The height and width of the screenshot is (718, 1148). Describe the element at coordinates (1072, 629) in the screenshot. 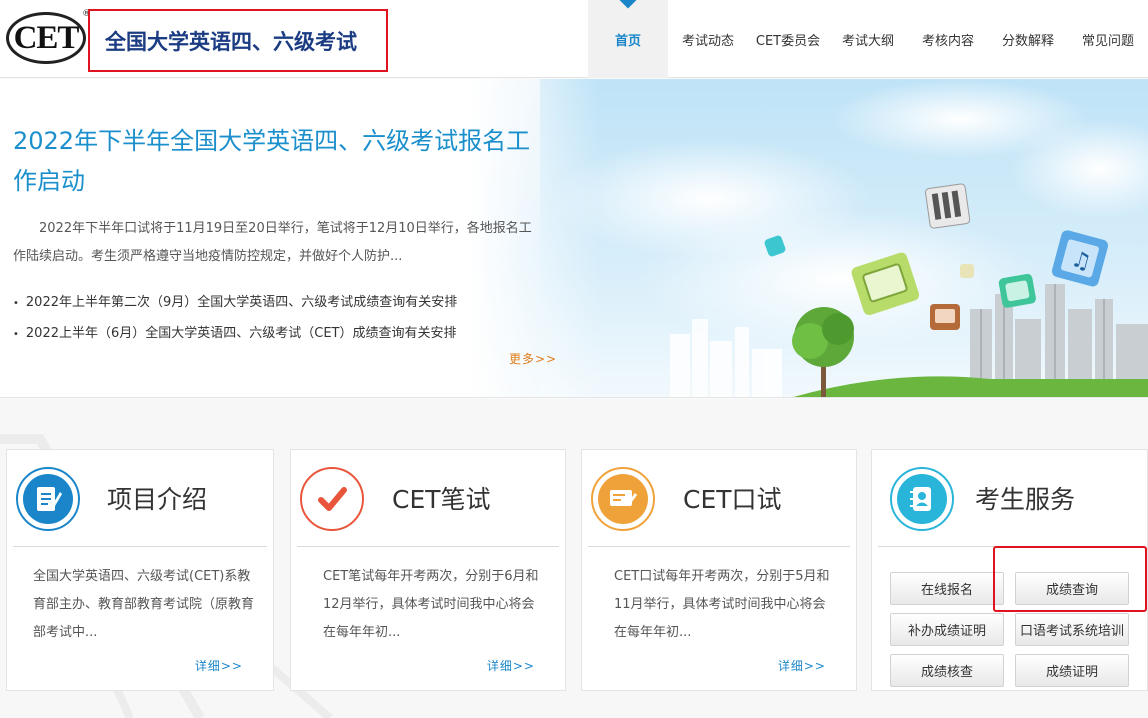

I see `oral-system-training-button: 口语考试系统培训` at that location.